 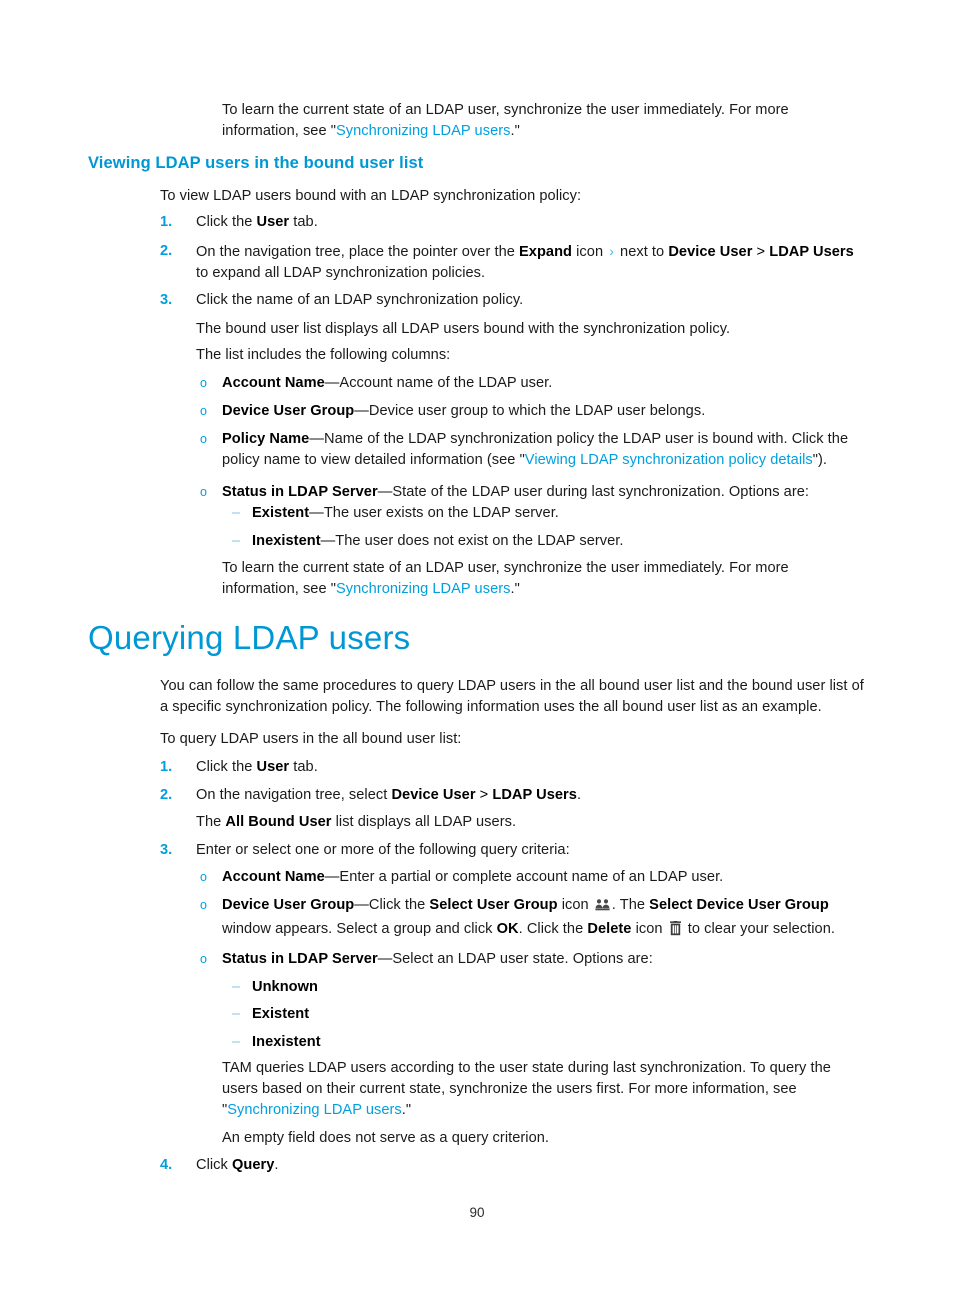 I want to click on query-step-marker-1: 1., so click(x=166, y=767).